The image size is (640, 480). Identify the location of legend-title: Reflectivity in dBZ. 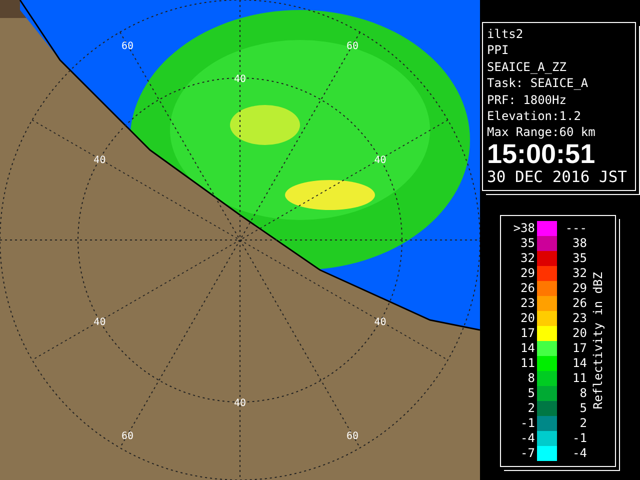
(598, 341).